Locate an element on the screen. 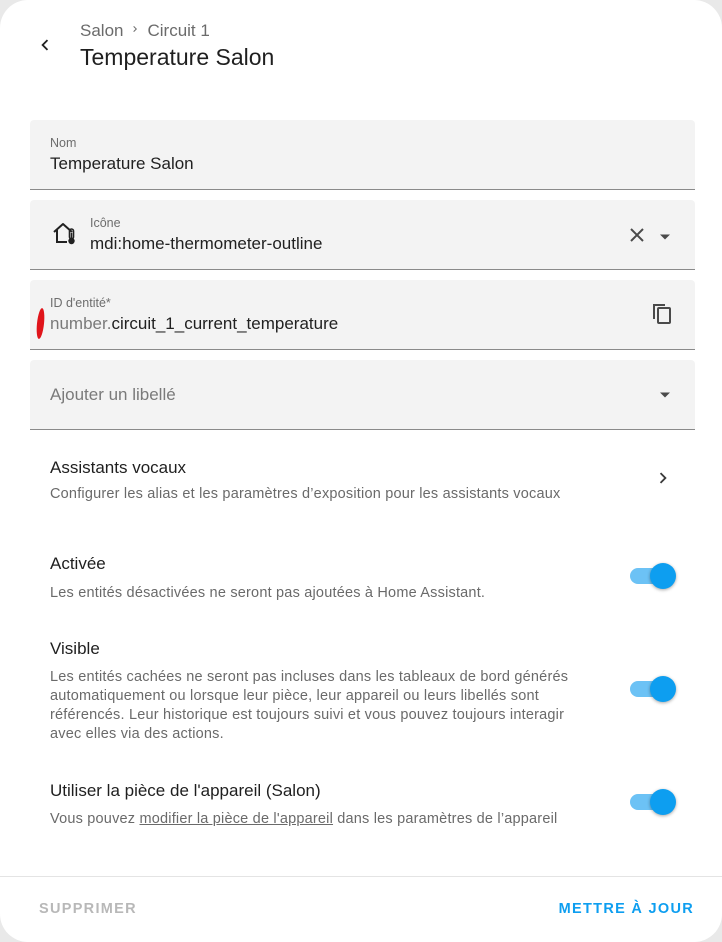 The height and width of the screenshot is (942, 722). labels-field-placeholder: Ajouter un libellé is located at coordinates (113, 394).